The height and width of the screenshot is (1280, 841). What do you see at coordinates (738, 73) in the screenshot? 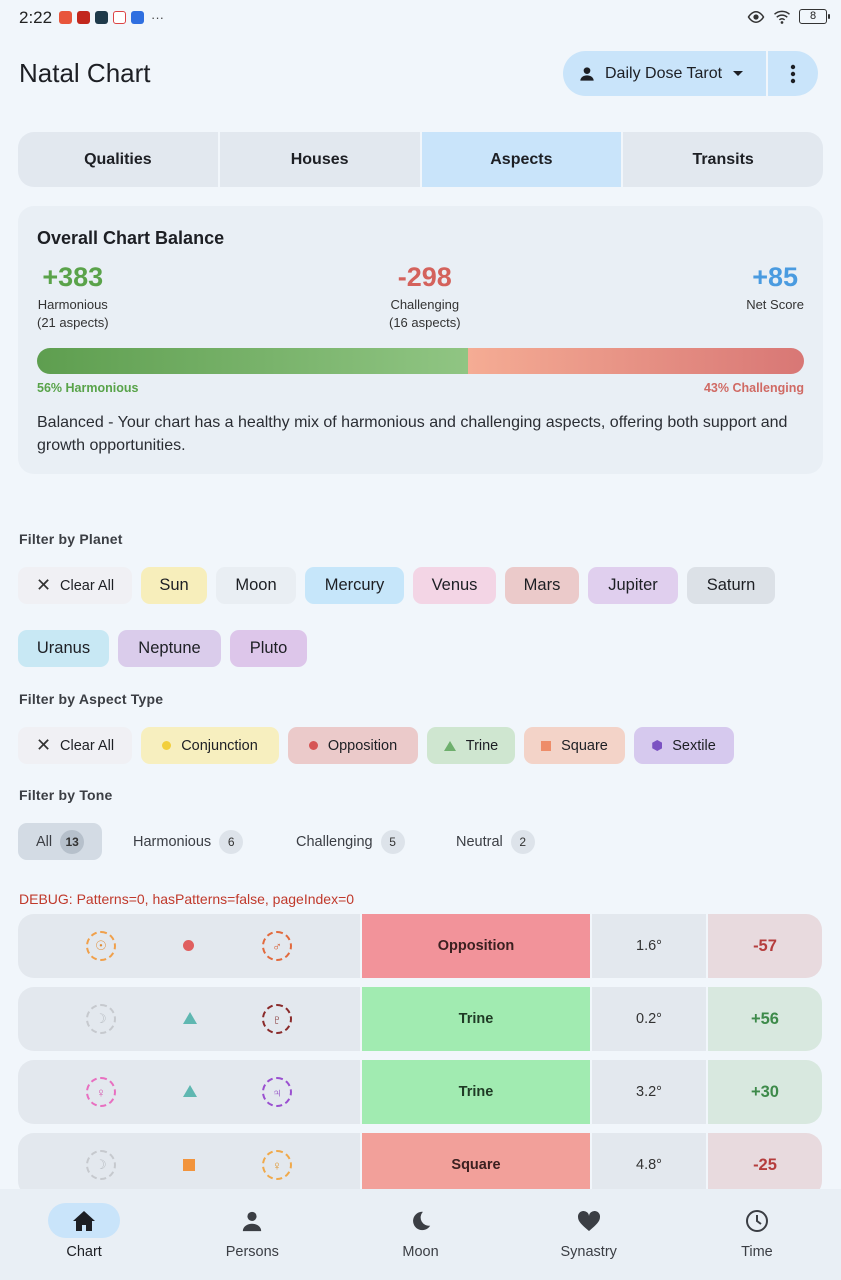
I see `chevron-down-icon` at bounding box center [738, 73].